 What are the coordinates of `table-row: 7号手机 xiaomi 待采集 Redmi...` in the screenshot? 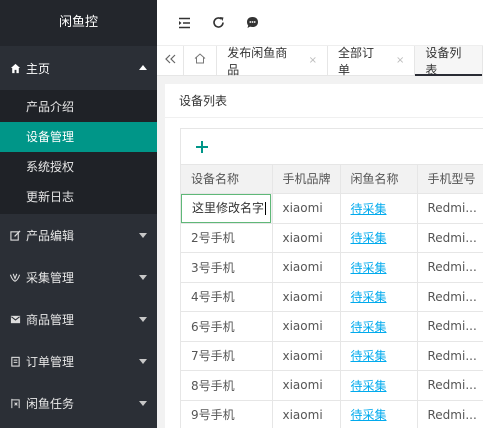 It's located at (332, 356).